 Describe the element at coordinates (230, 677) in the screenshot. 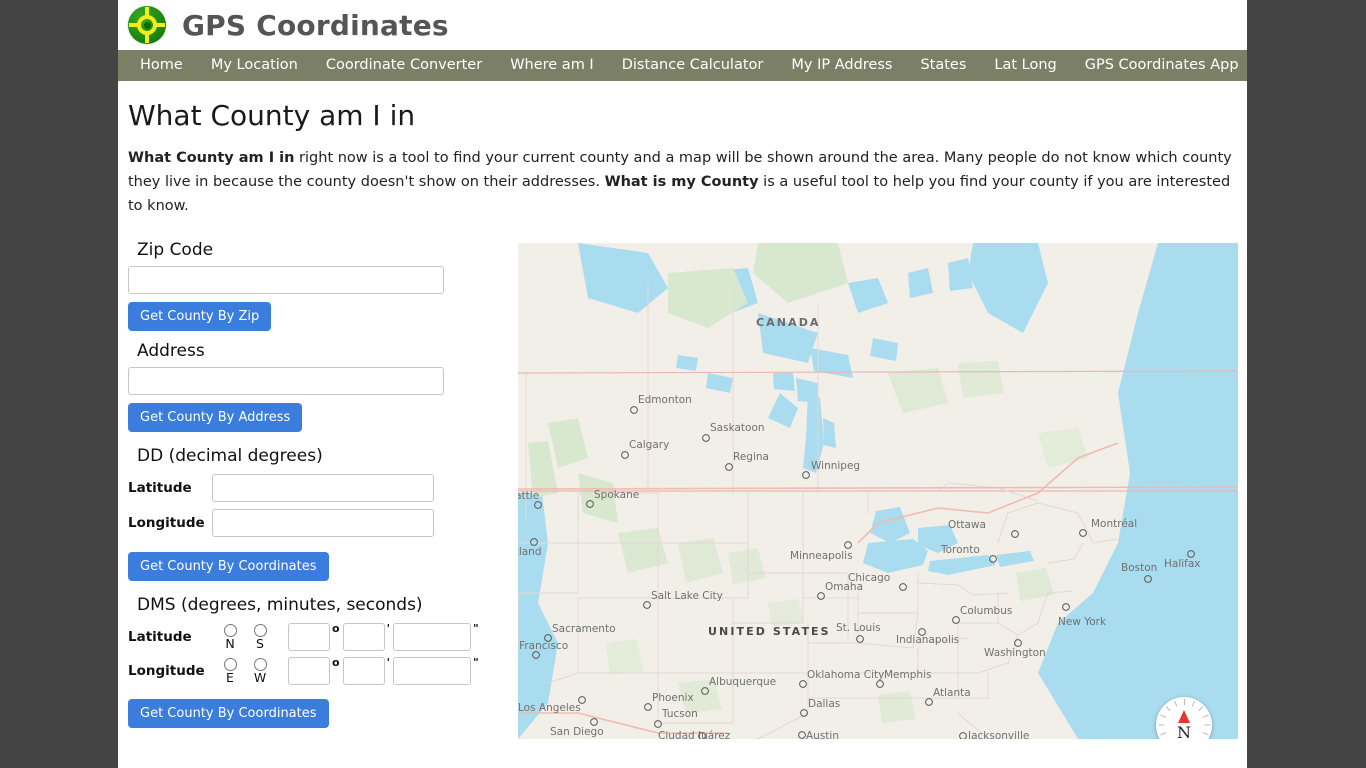

I see `dms-longitude-east-label: E` at that location.